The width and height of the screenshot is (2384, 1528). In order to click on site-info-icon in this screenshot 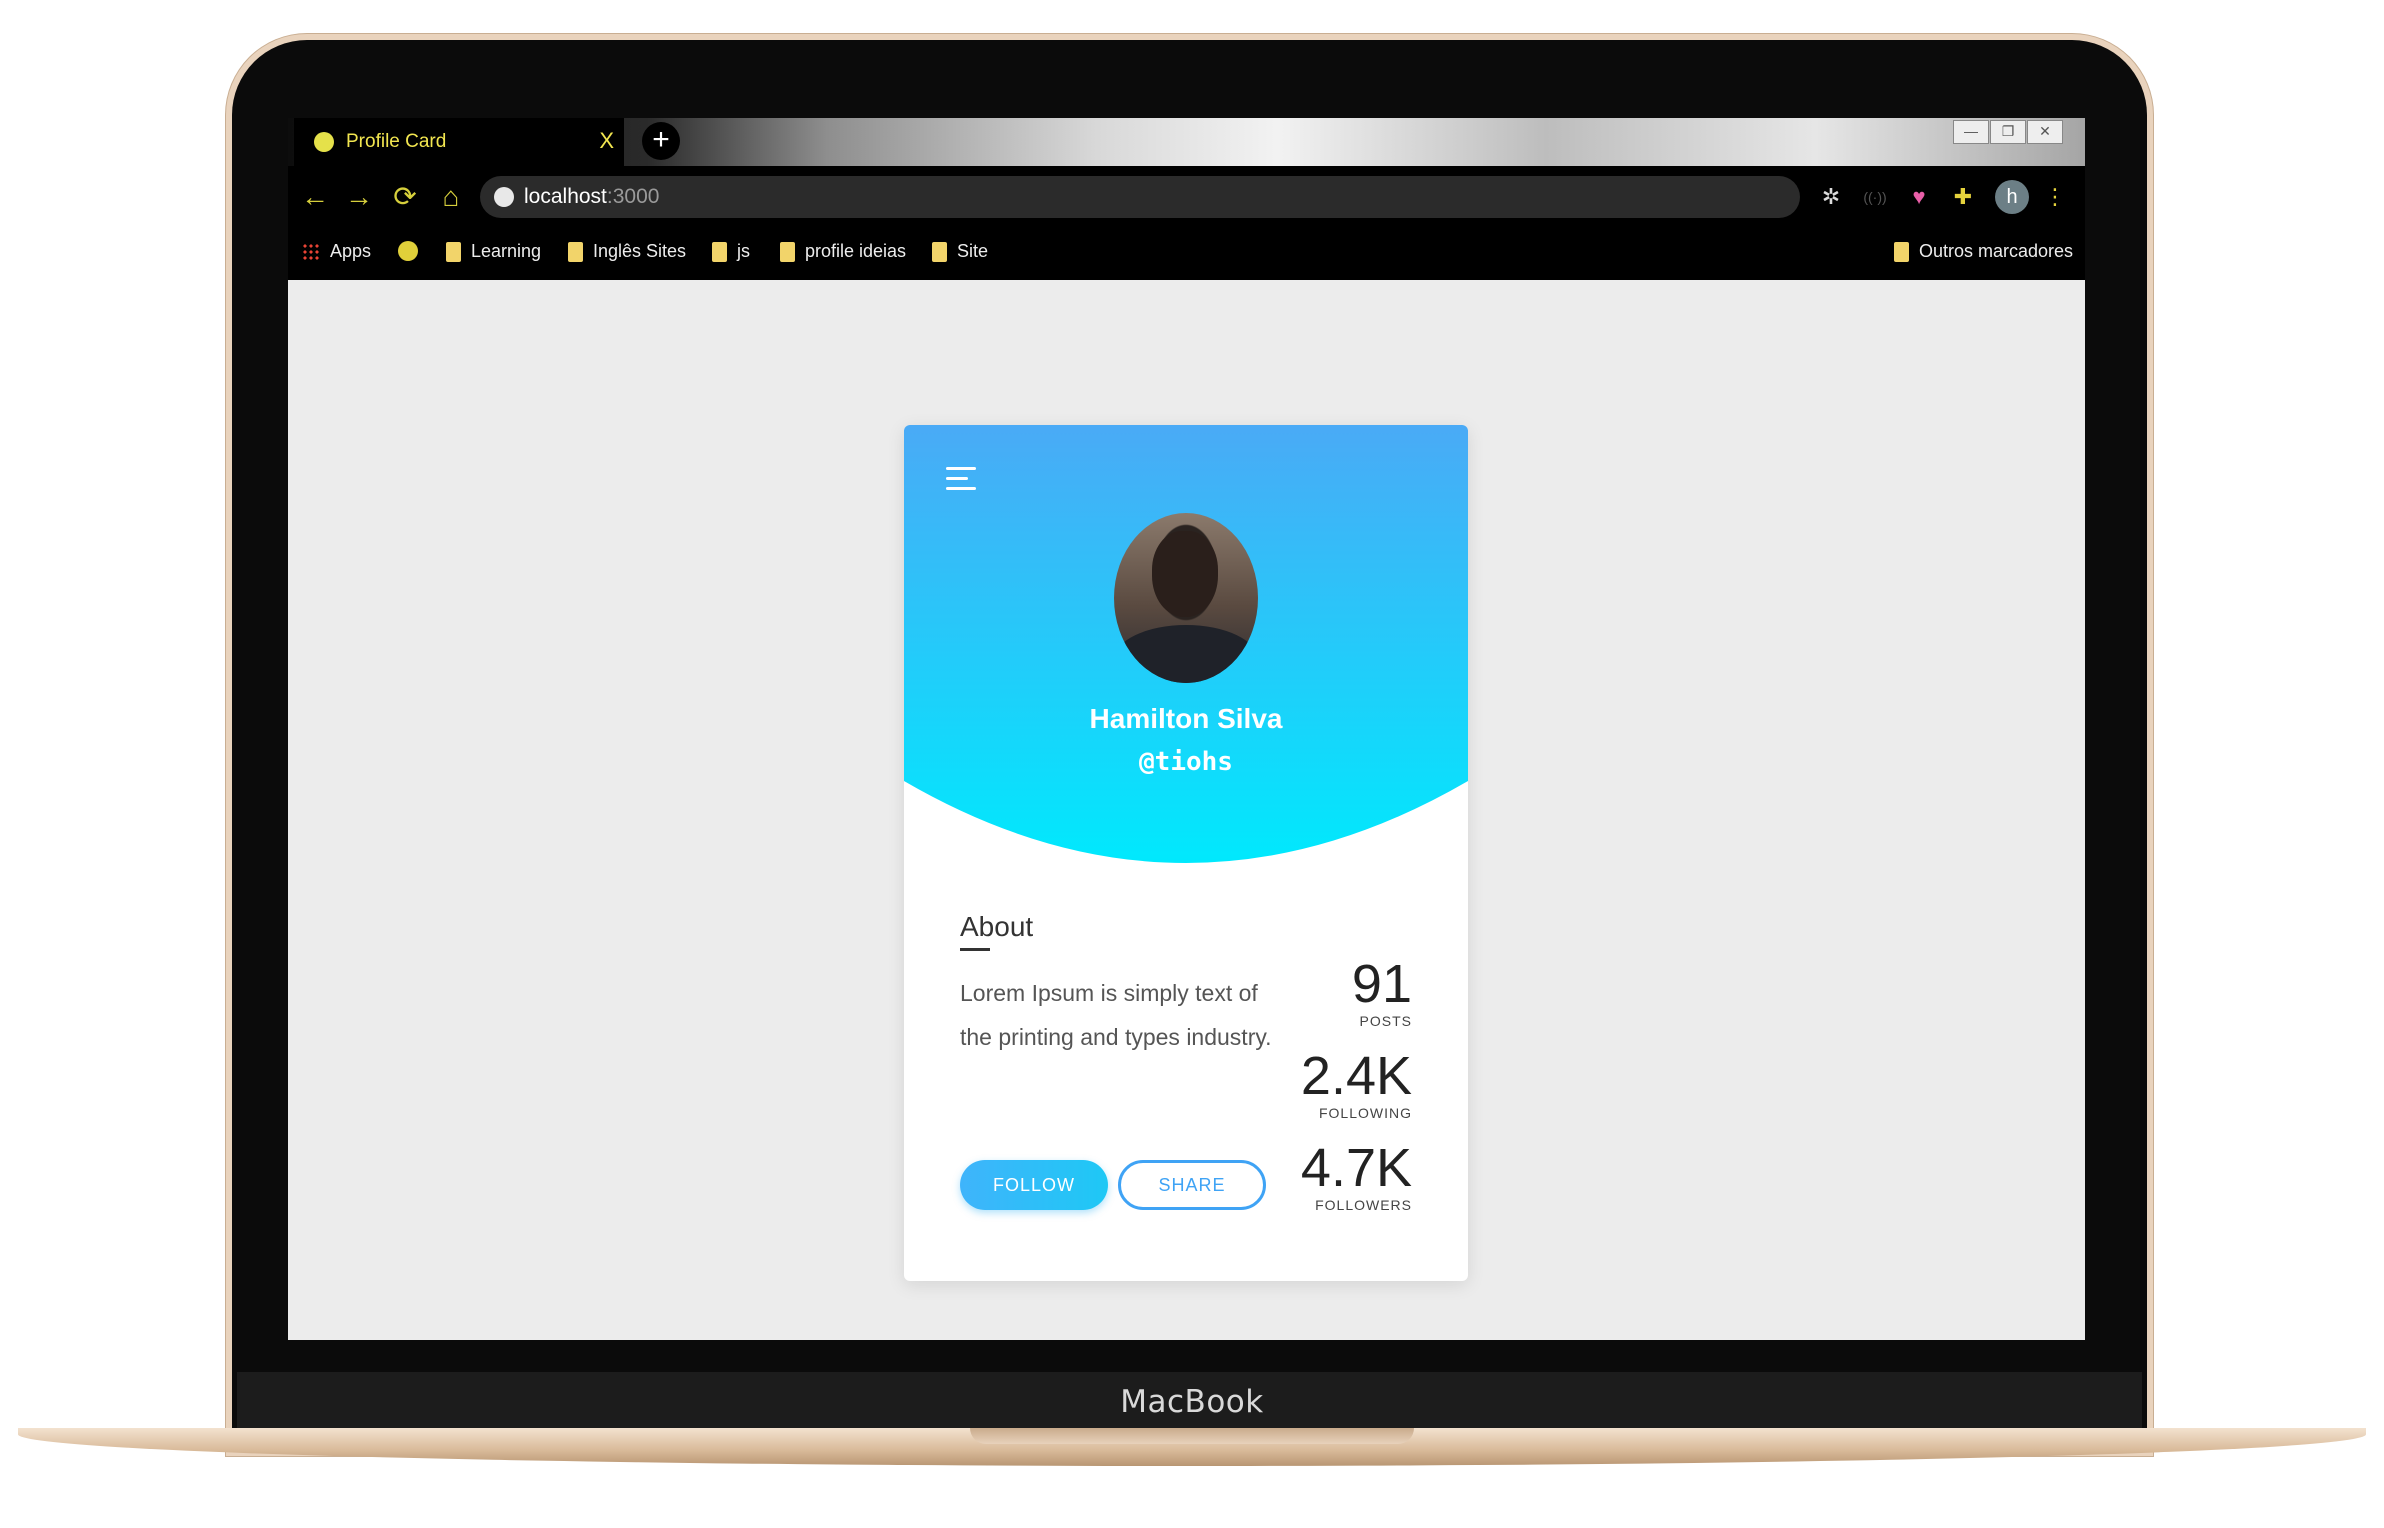, I will do `click(504, 197)`.